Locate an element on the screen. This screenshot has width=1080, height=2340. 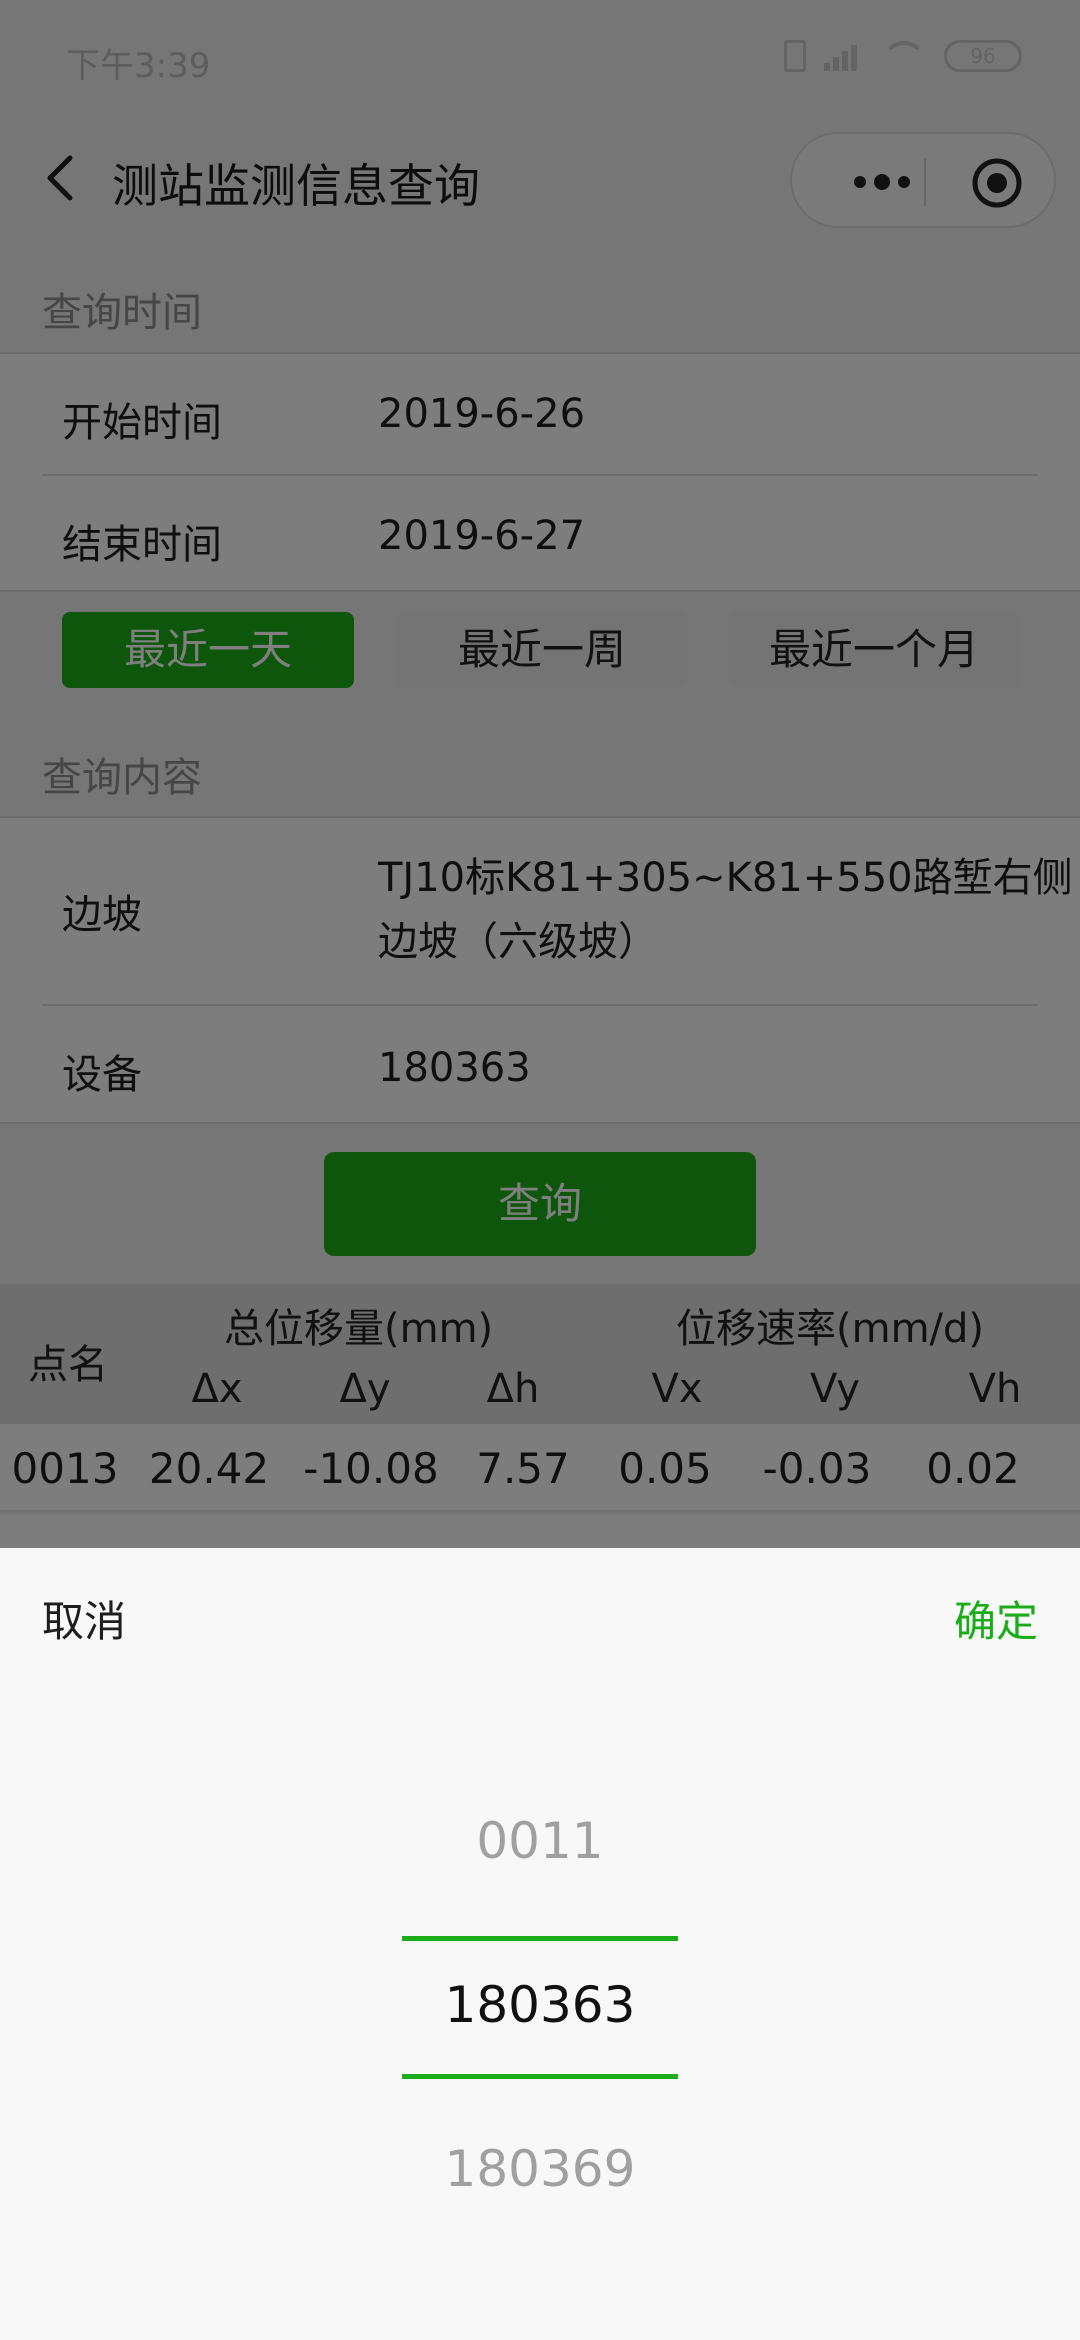
picker-selection-line-top is located at coordinates (540, 1938).